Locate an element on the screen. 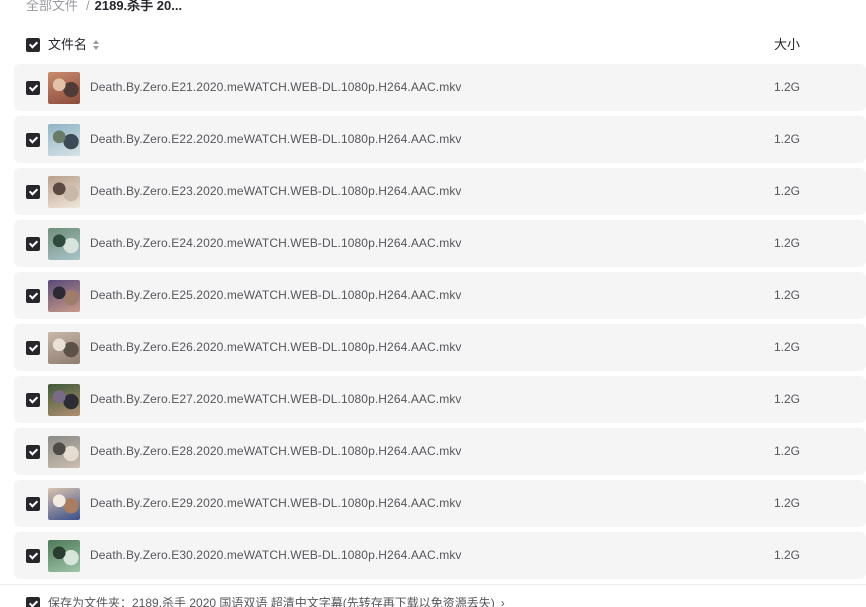 Image resolution: width=866 pixels, height=607 pixels. breadcrumb-root-link: 全部文件 is located at coordinates (52, 6).